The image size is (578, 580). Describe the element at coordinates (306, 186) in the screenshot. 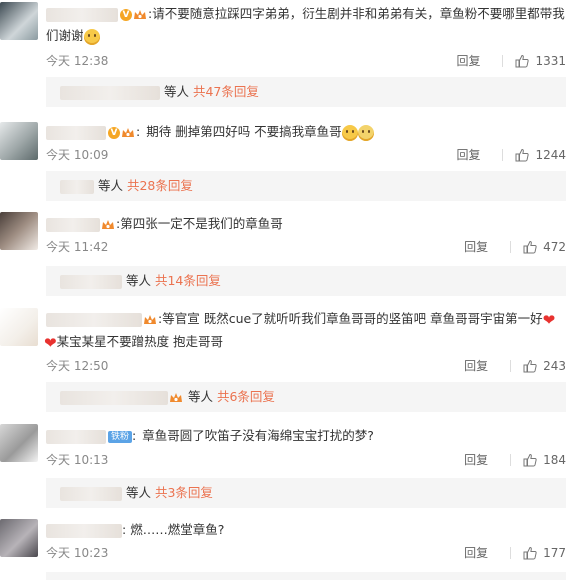

I see `sub-replies-box: 等人 共28条回复` at that location.